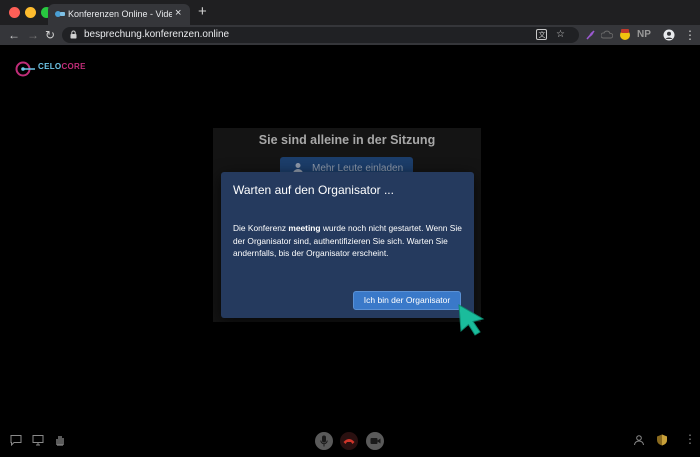 This screenshot has width=700, height=457. What do you see at coordinates (202, 12) in the screenshot?
I see `new-tab-button: +` at bounding box center [202, 12].